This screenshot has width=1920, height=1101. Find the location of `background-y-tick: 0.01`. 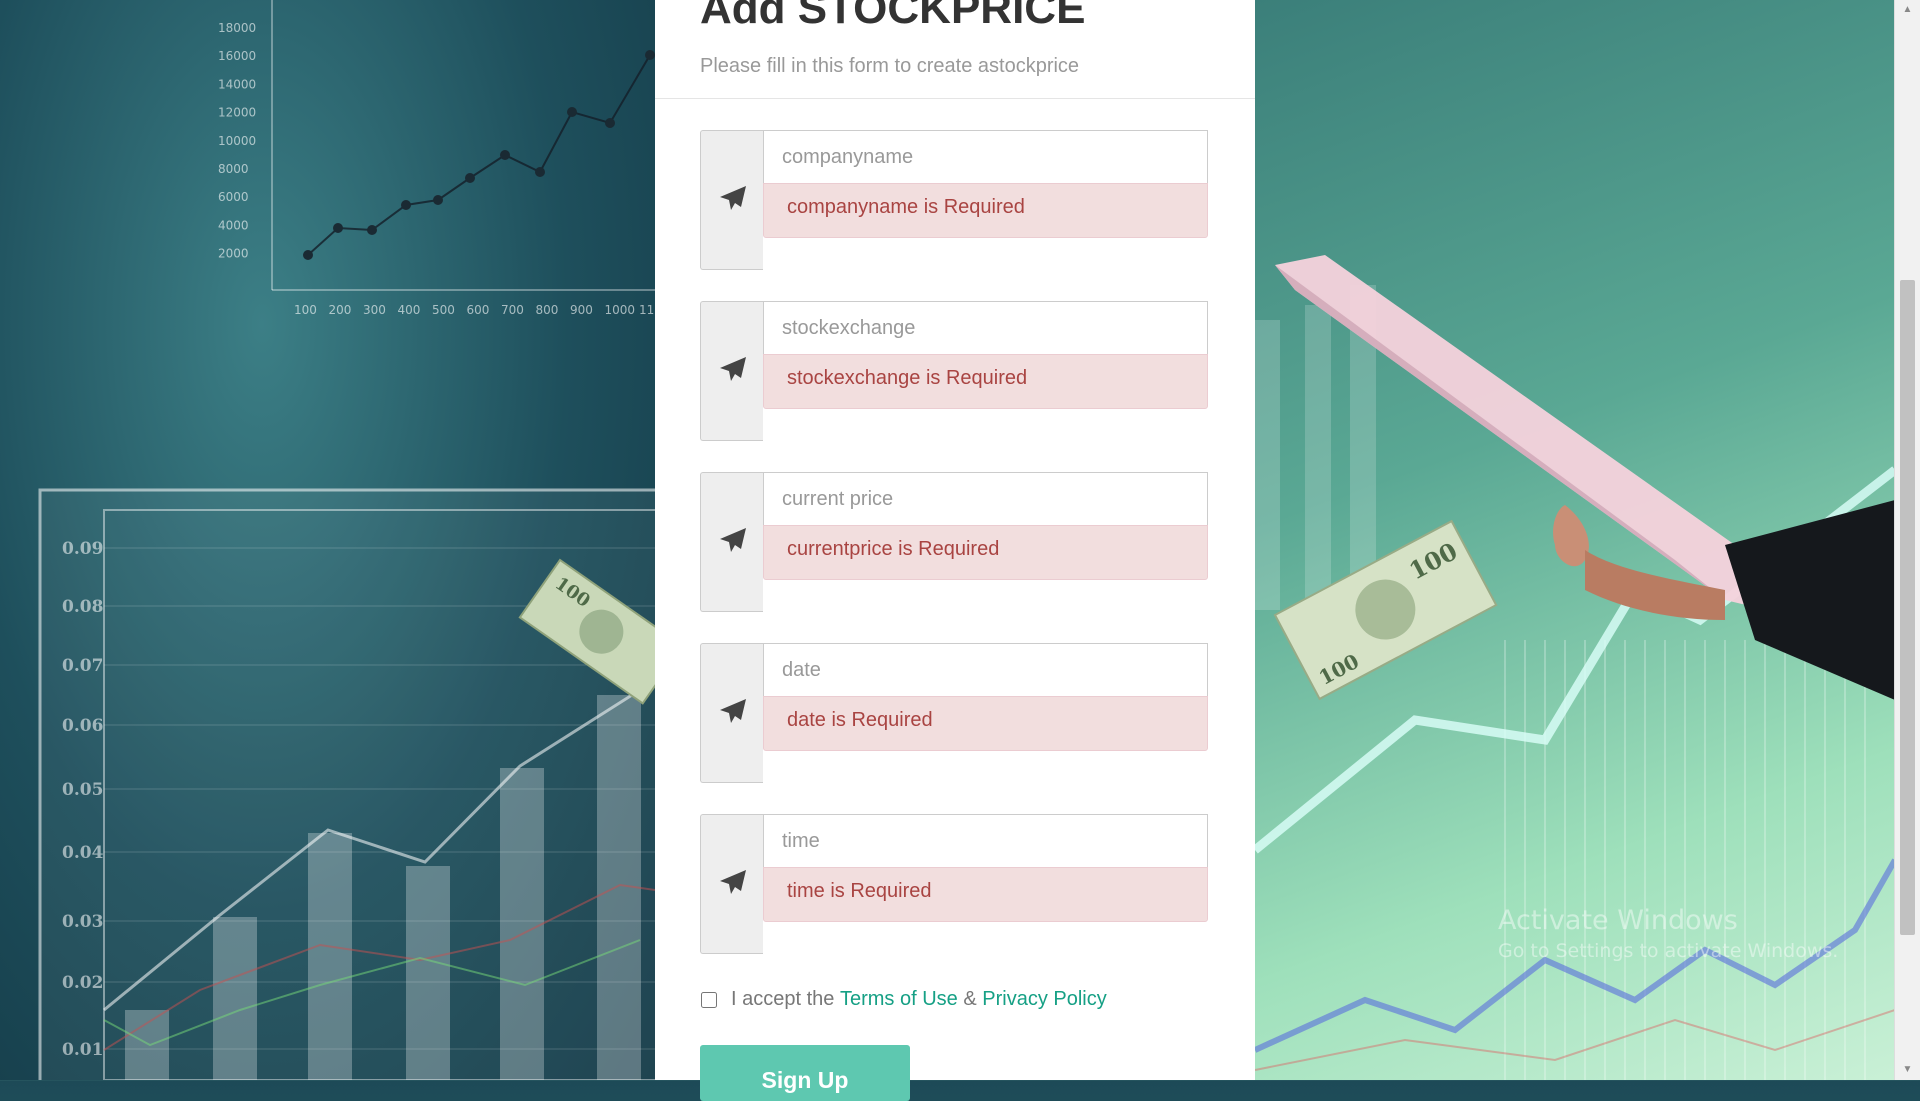

background-y-tick: 0.01 is located at coordinates (82, 1050).